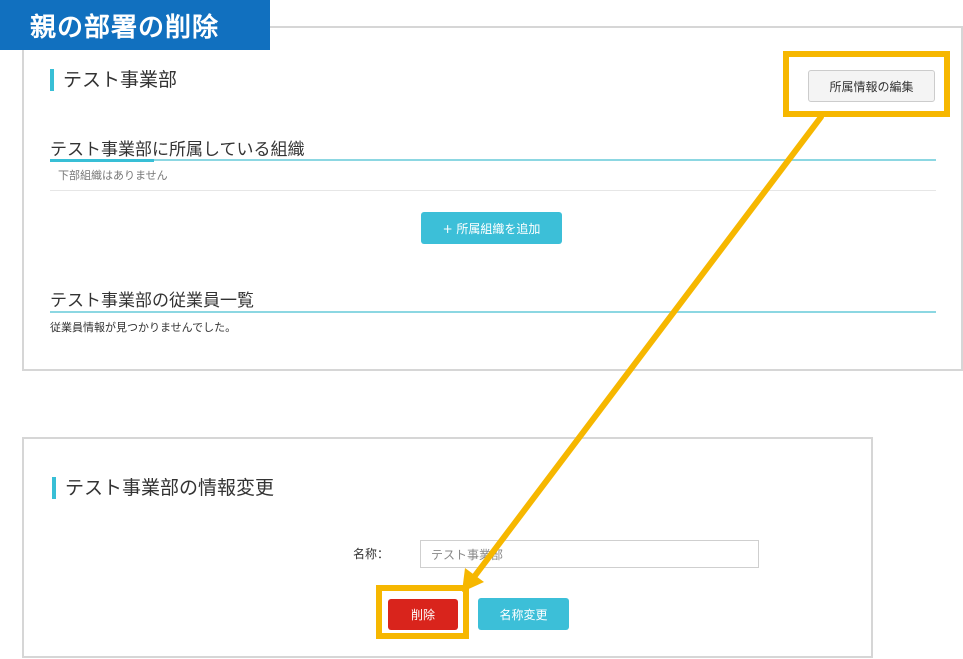 This screenshot has height=659, width=963. I want to click on sub-orgs-divider, so click(493, 160).